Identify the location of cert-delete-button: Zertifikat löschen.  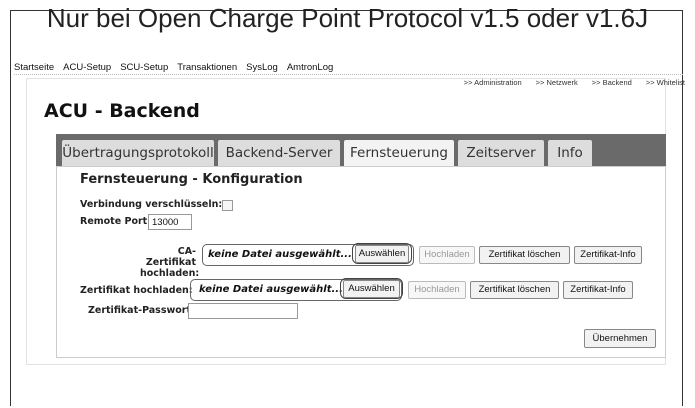
(514, 290).